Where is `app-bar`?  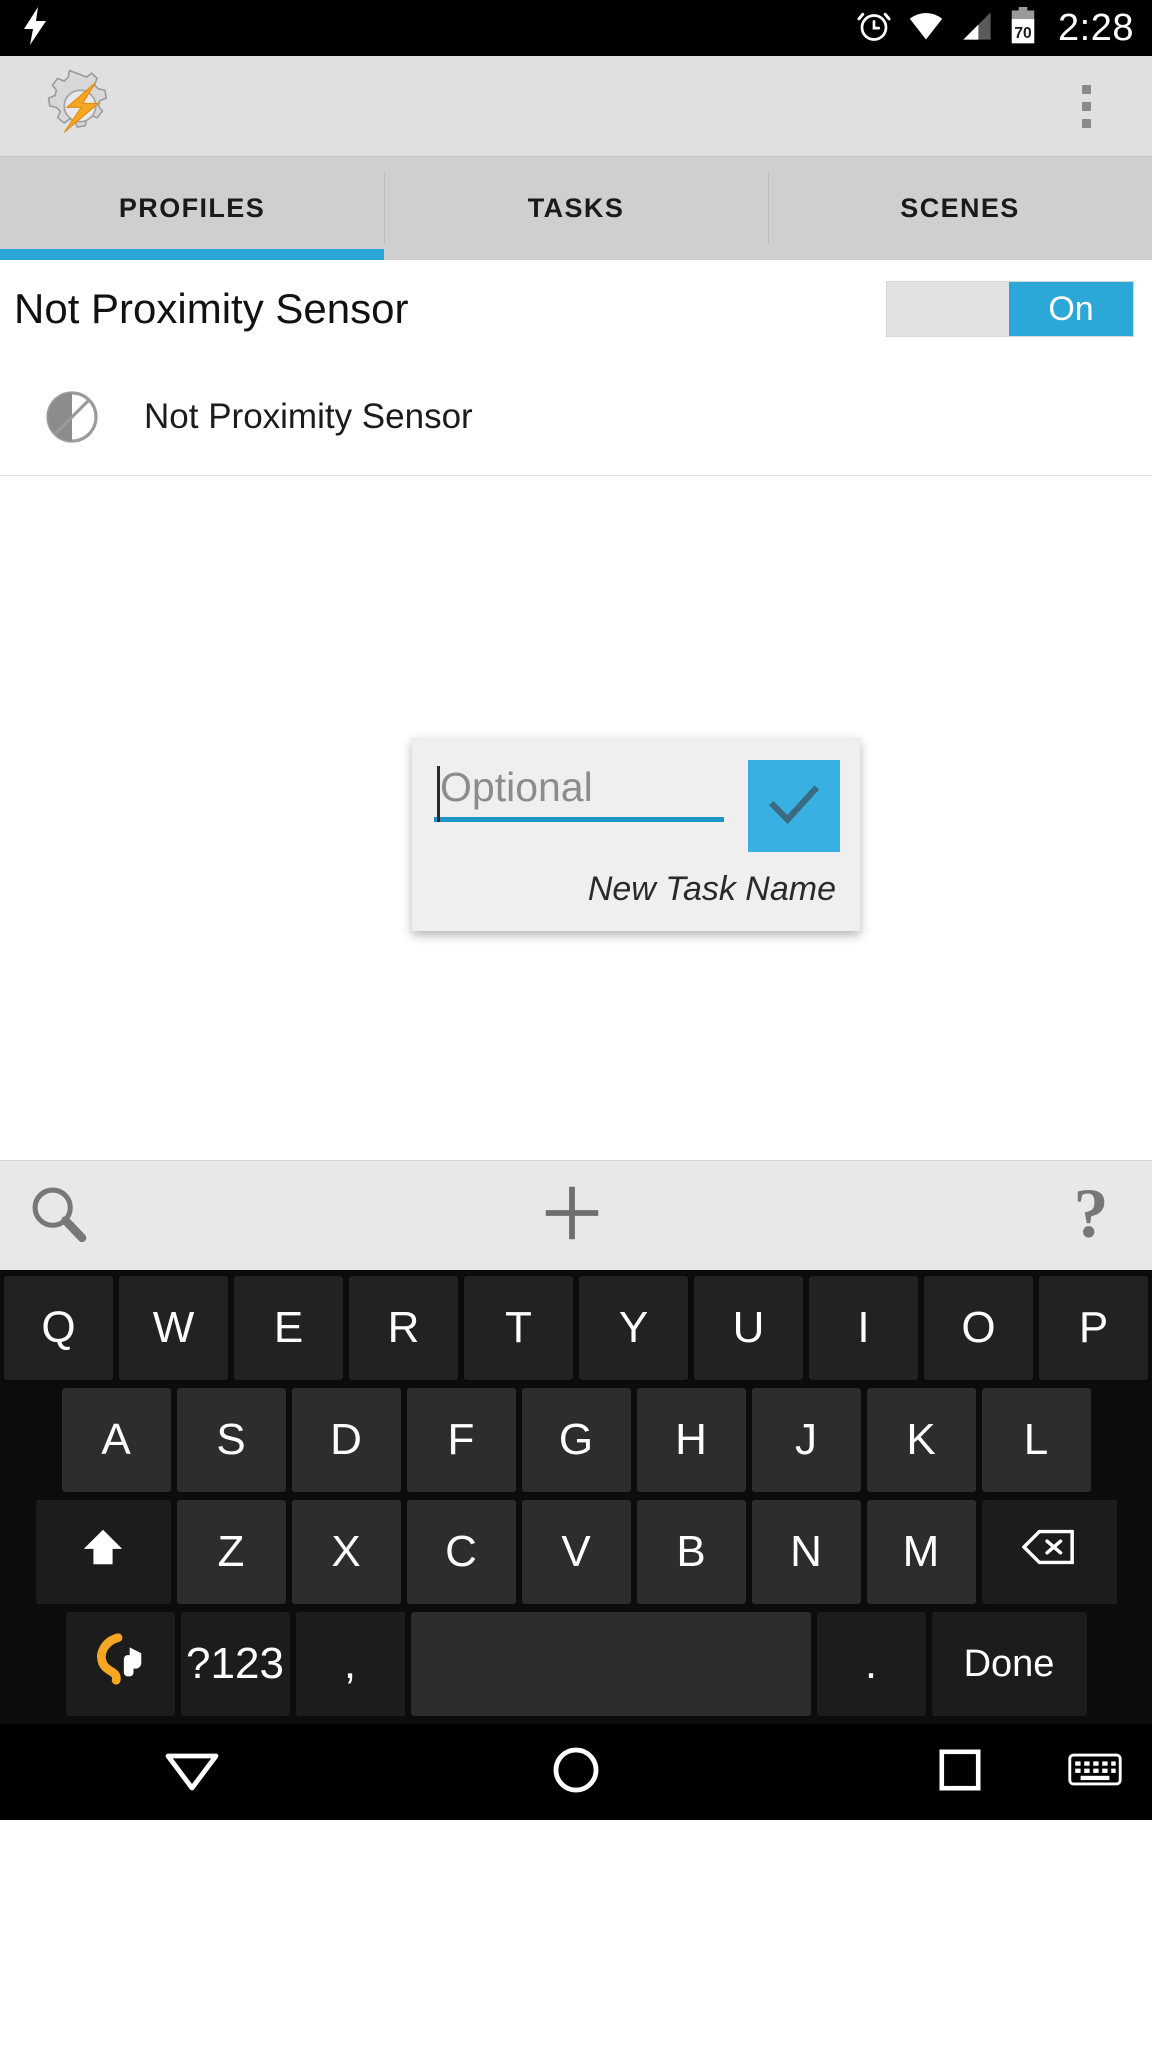 app-bar is located at coordinates (576, 106).